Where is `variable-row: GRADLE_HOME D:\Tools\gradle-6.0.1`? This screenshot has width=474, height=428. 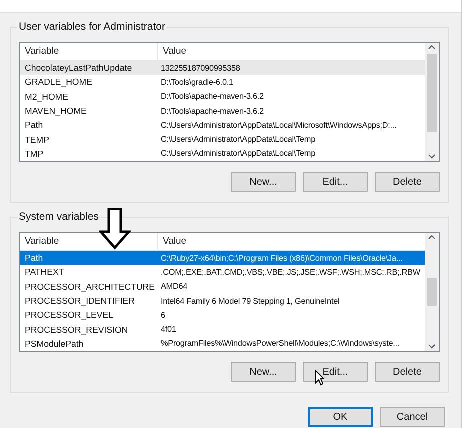
variable-row: GRADLE_HOME D:\Tools\gradle-6.0.1 is located at coordinates (222, 82).